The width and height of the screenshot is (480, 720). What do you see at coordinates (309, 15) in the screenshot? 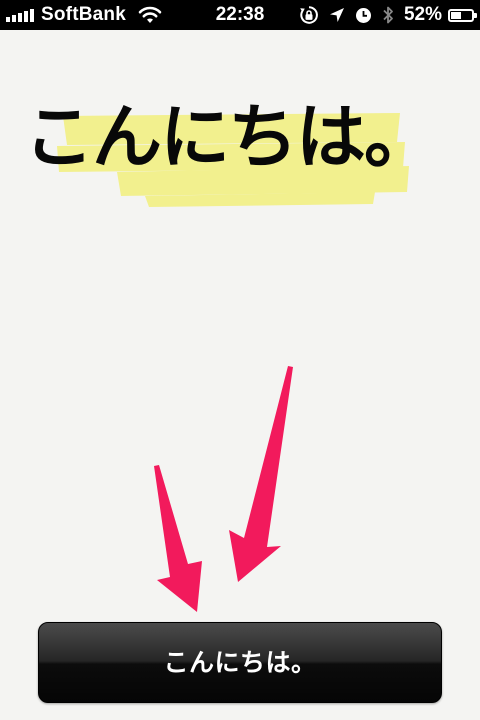
I see `rotation-lock-icon` at bounding box center [309, 15].